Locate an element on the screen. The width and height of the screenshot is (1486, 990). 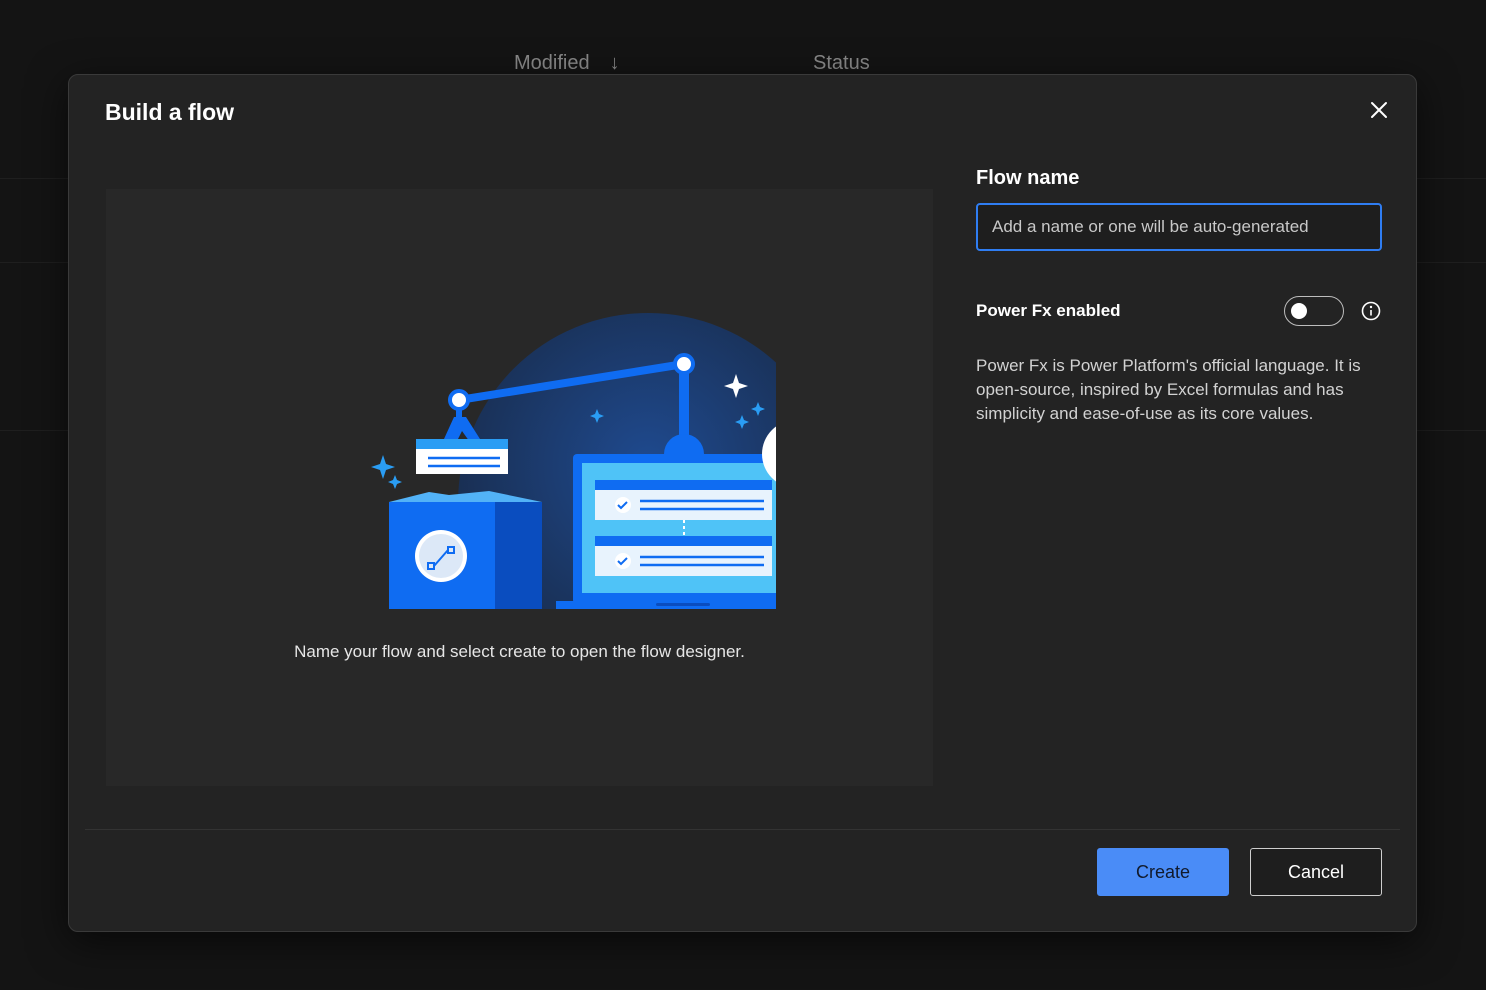
flow-designer-illustration is located at coordinates (573, 461).